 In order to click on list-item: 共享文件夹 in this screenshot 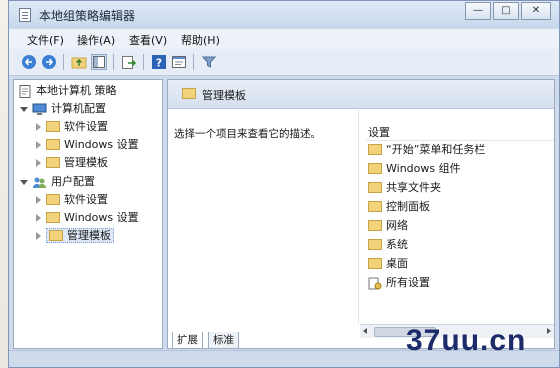, I will do `click(404, 188)`.